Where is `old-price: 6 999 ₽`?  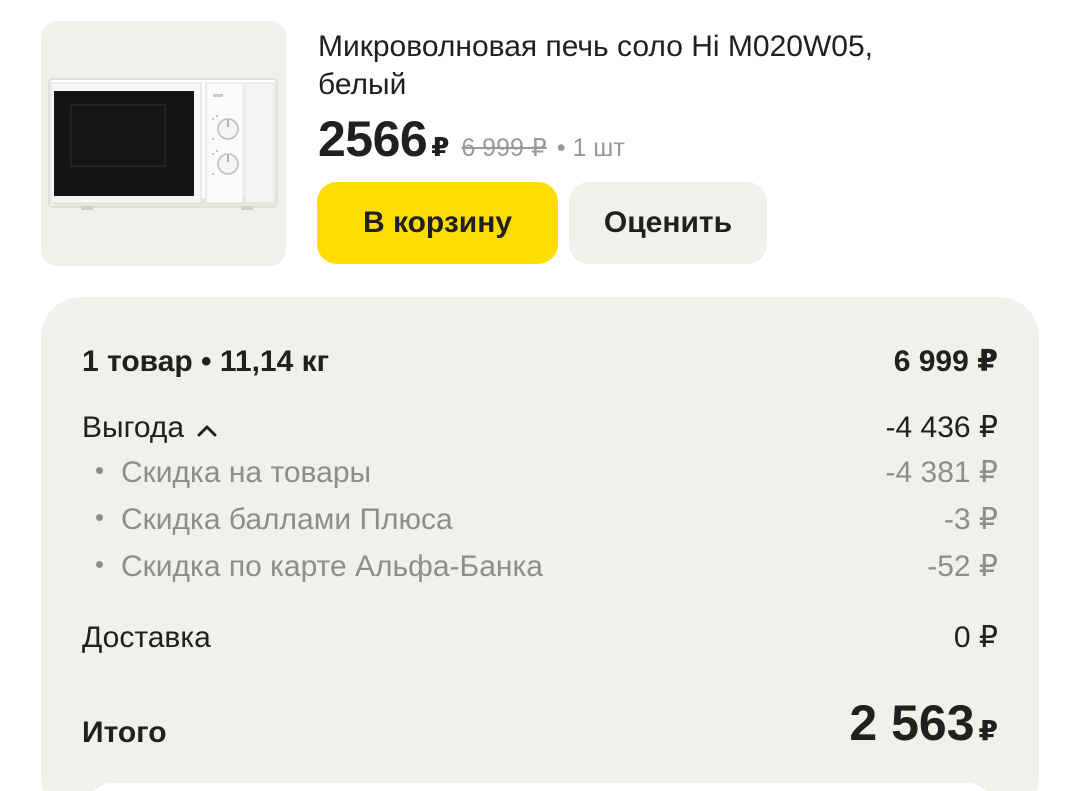
old-price: 6 999 ₽ is located at coordinates (504, 148).